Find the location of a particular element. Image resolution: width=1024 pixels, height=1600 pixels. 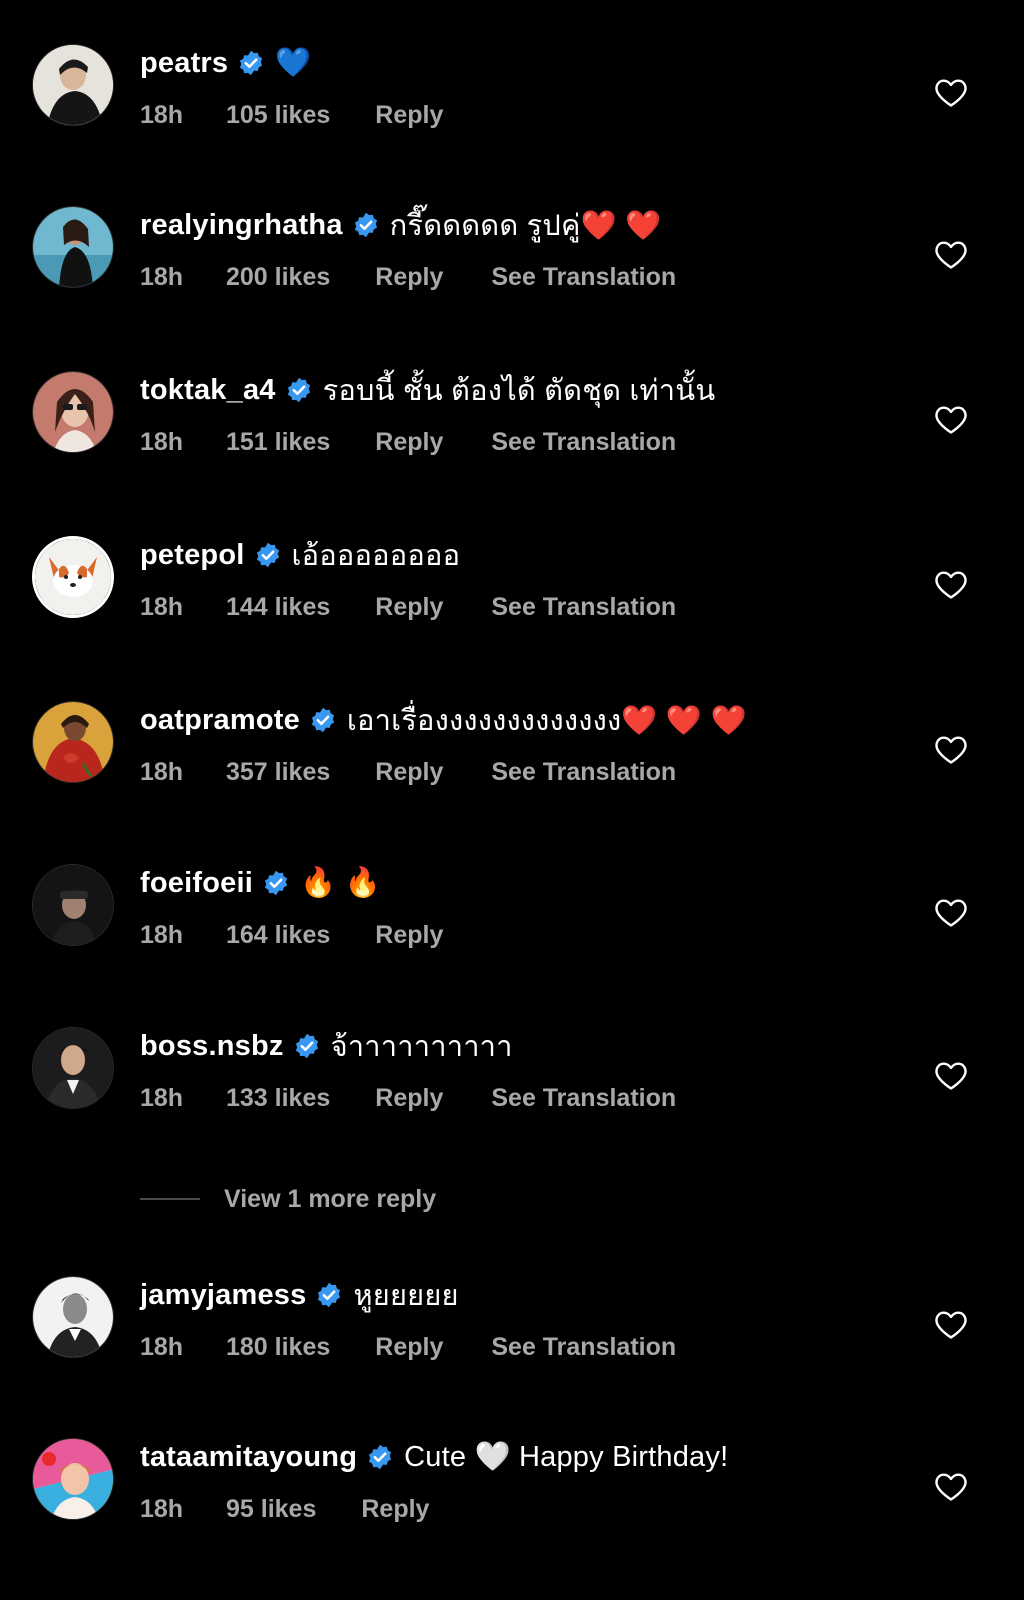

comment-meta: 18h 151 likes Reply See Translation is located at coordinates (408, 442).